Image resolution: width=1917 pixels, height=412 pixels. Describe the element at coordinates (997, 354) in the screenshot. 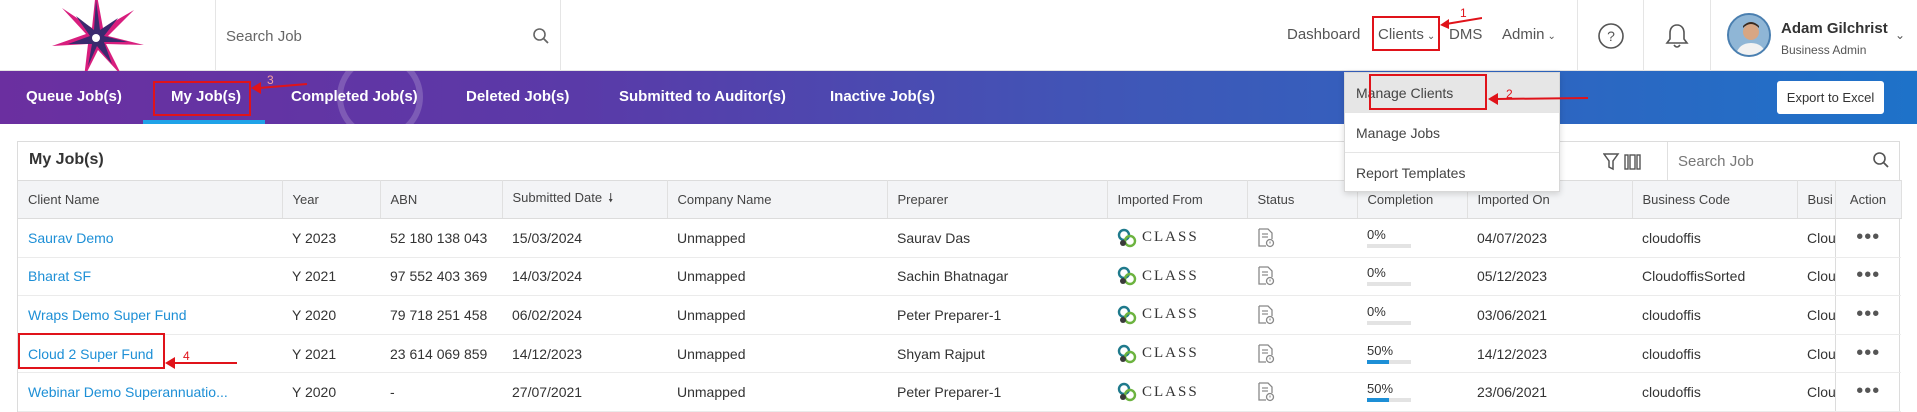

I see `preparer-cell: Shyam Rajput` at that location.